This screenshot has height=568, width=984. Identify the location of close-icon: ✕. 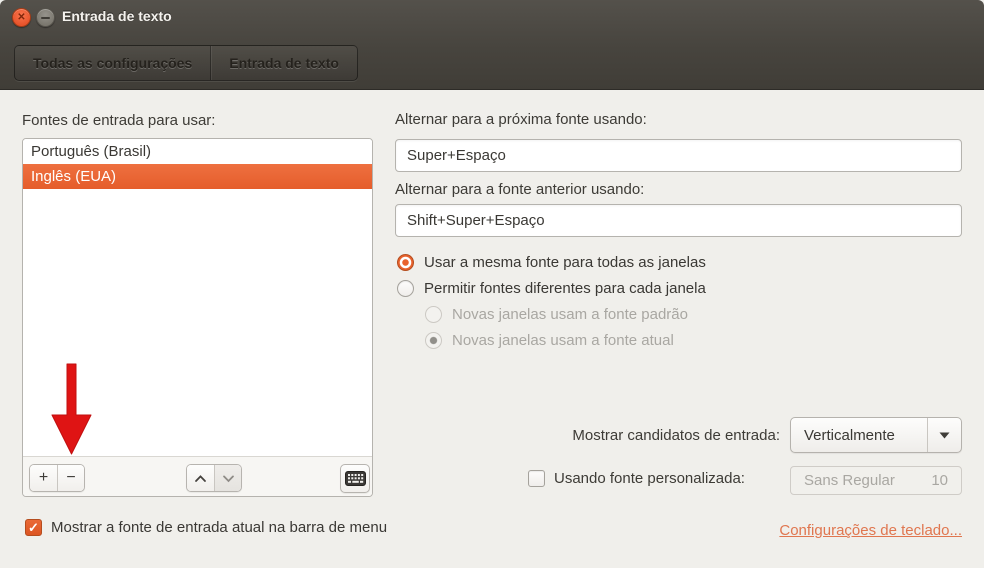
(21, 17).